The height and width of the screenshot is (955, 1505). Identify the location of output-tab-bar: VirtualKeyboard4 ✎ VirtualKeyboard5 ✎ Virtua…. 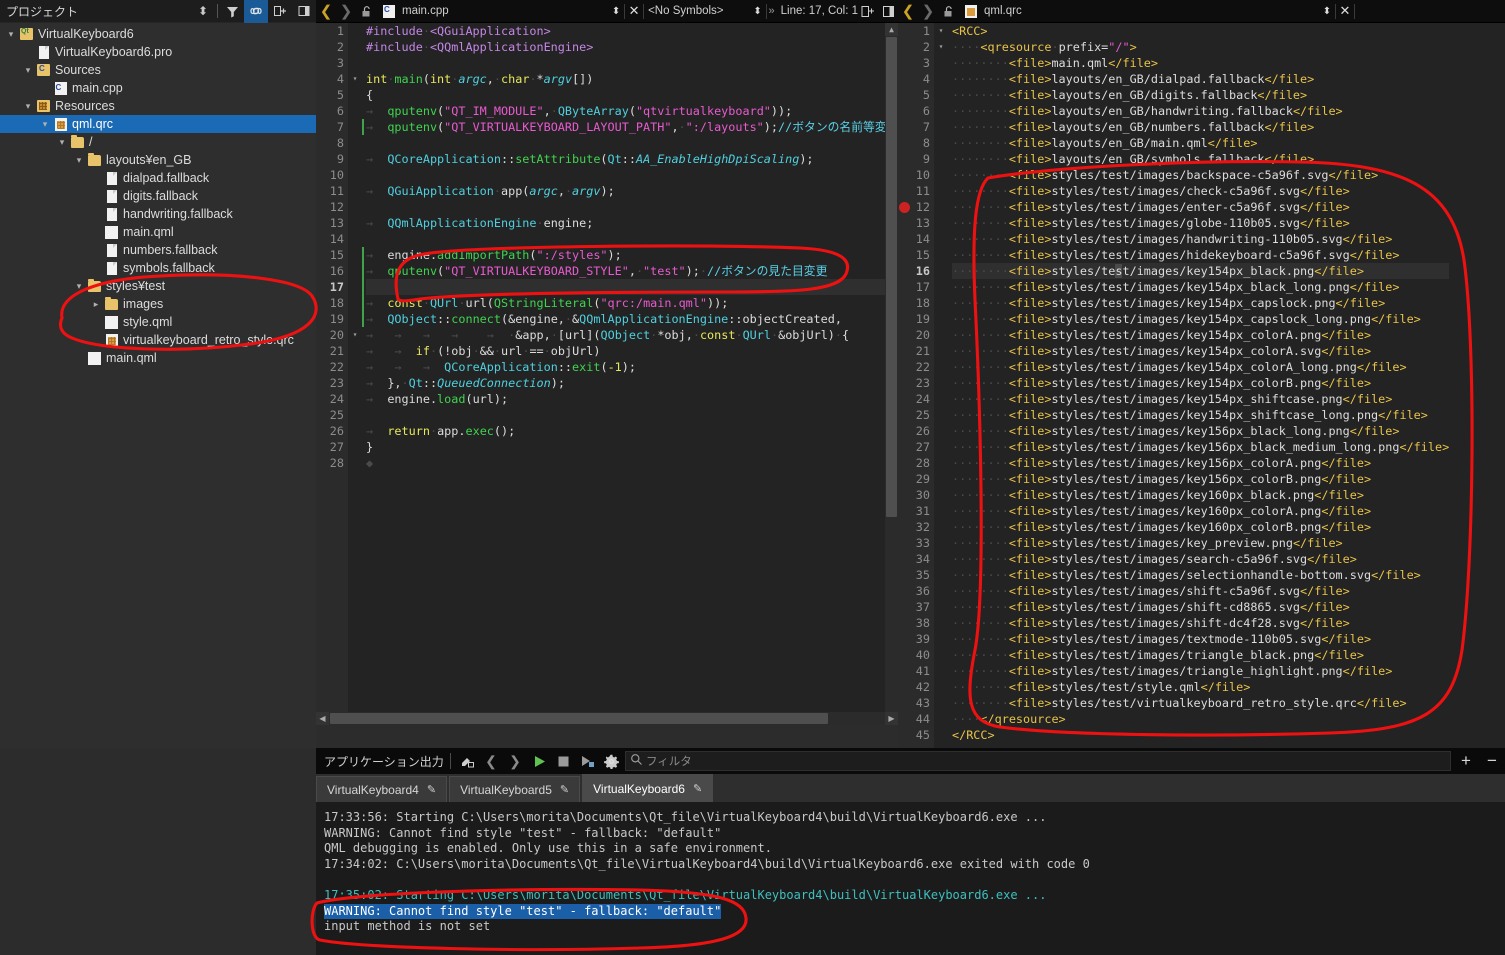
(910, 788).